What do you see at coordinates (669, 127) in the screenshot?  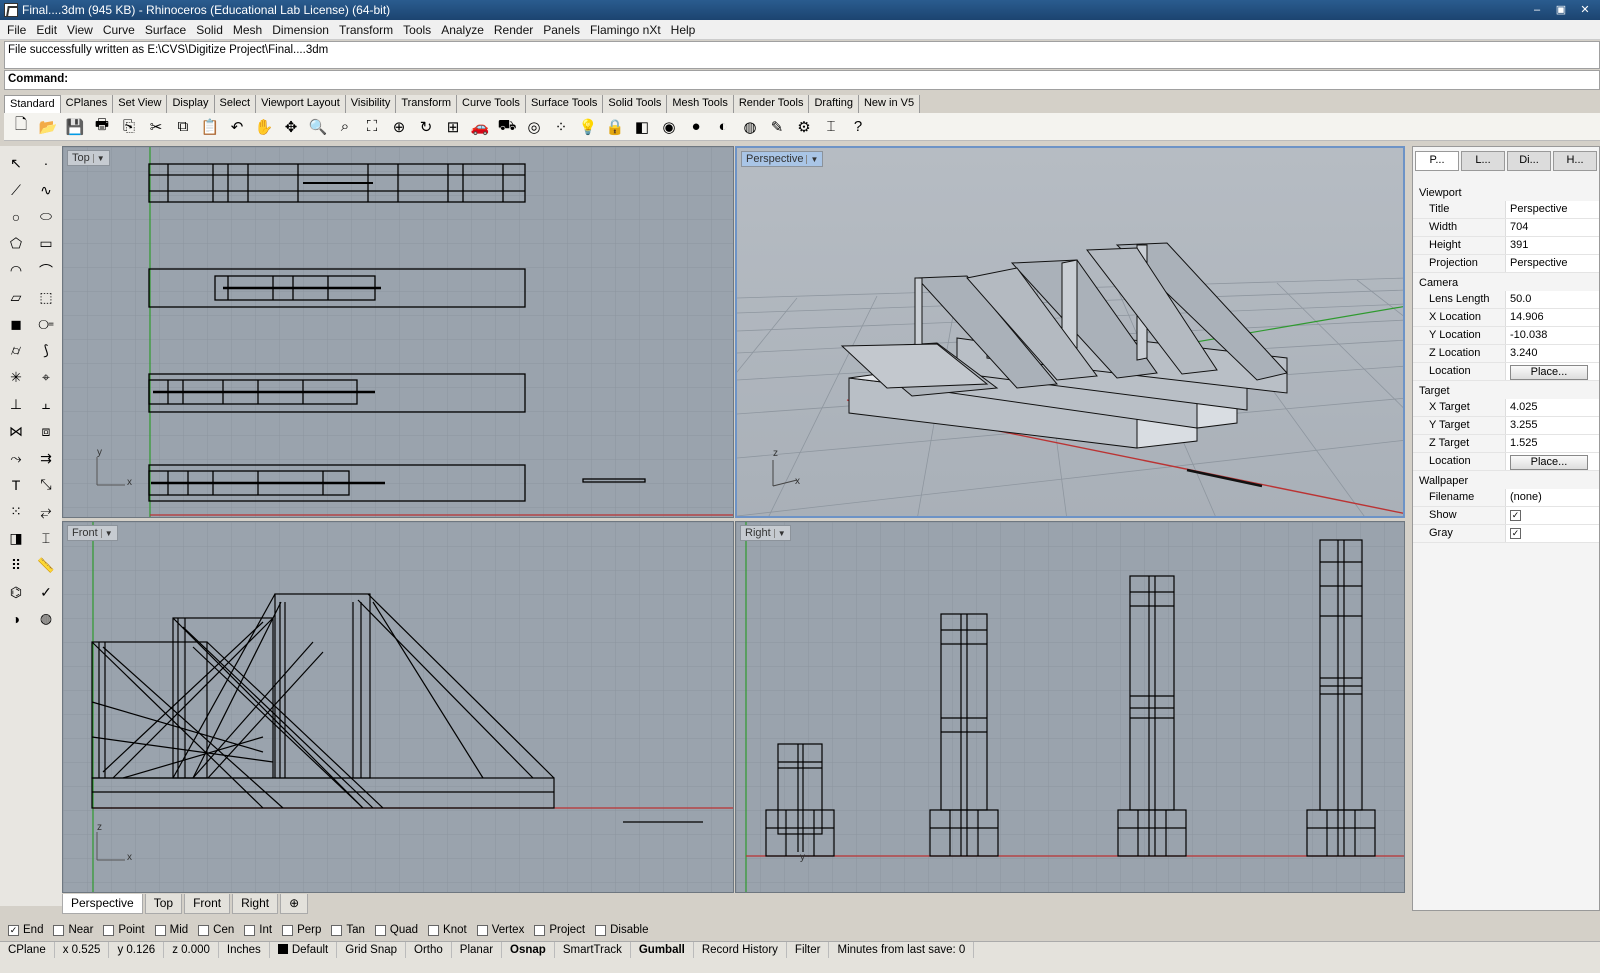 I see `color-wheel-icon: ◉` at bounding box center [669, 127].